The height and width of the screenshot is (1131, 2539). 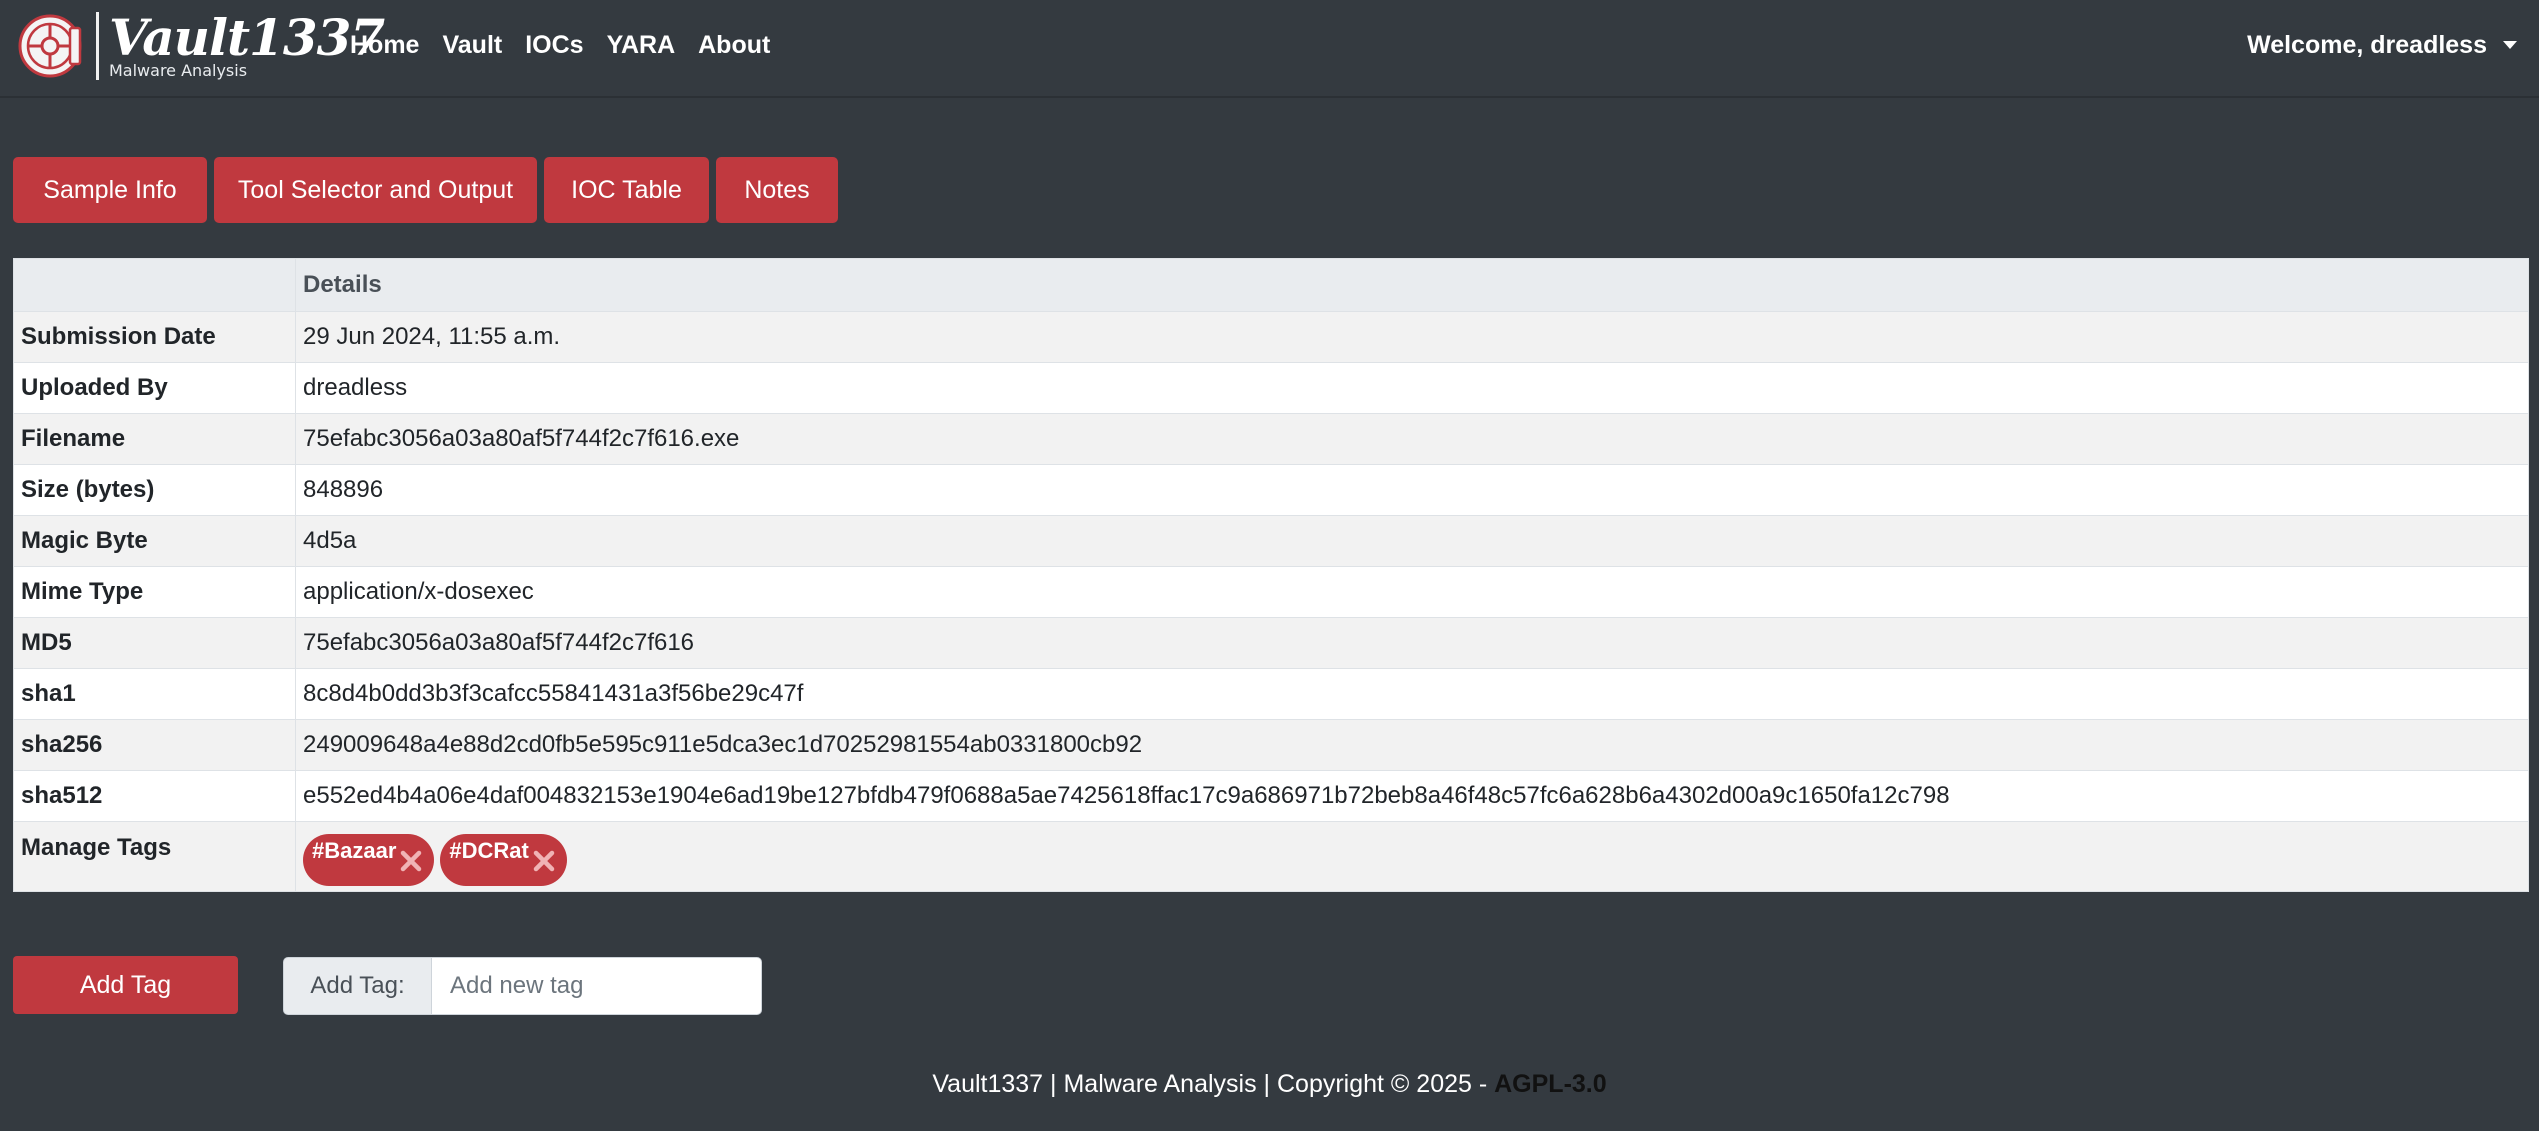 I want to click on table-row: Mime Type application/x-dosexec, so click(x=1271, y=592).